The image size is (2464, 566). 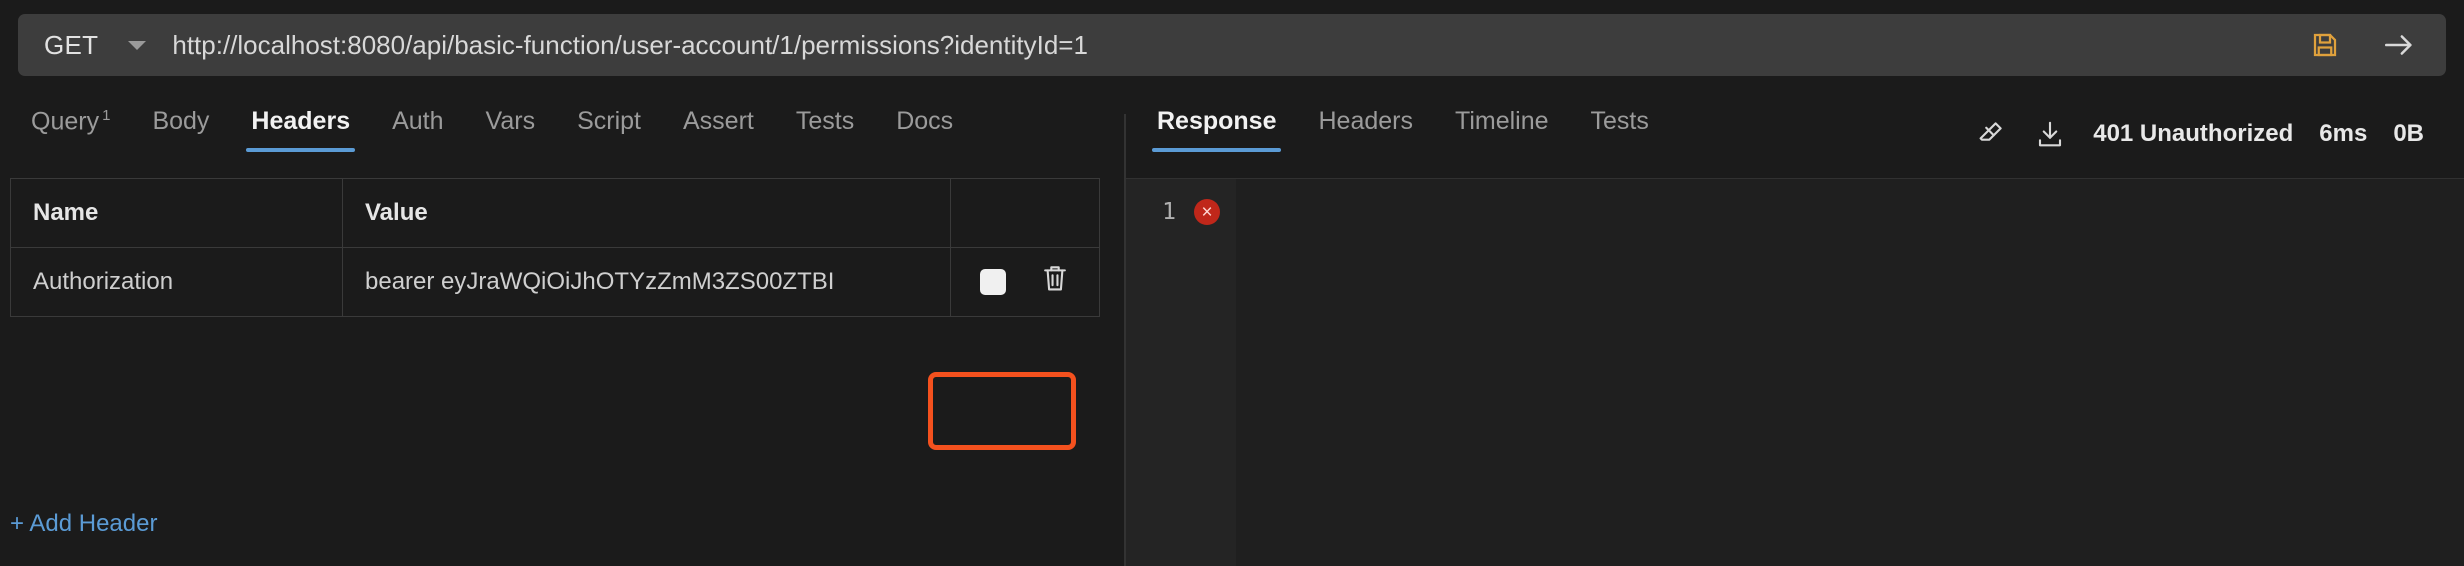 I want to click on status-badge: 401 Unauthorized, so click(x=2193, y=133).